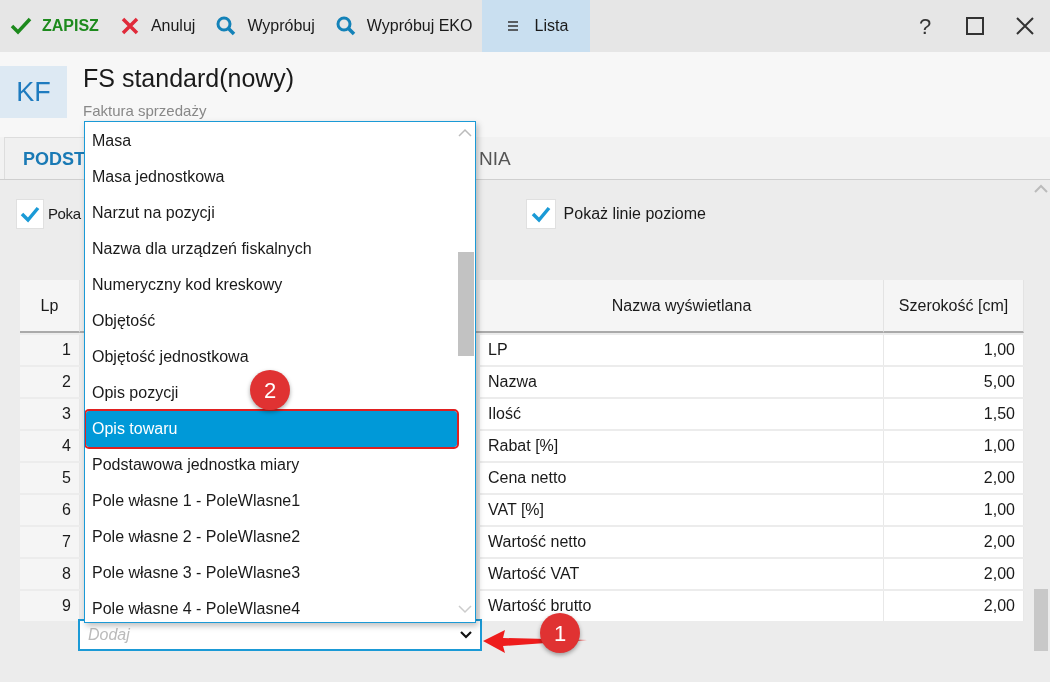 The height and width of the screenshot is (682, 1050). Describe the element at coordinates (634, 214) in the screenshot. I see `checkbox-label: Pokaż linie poziome` at that location.